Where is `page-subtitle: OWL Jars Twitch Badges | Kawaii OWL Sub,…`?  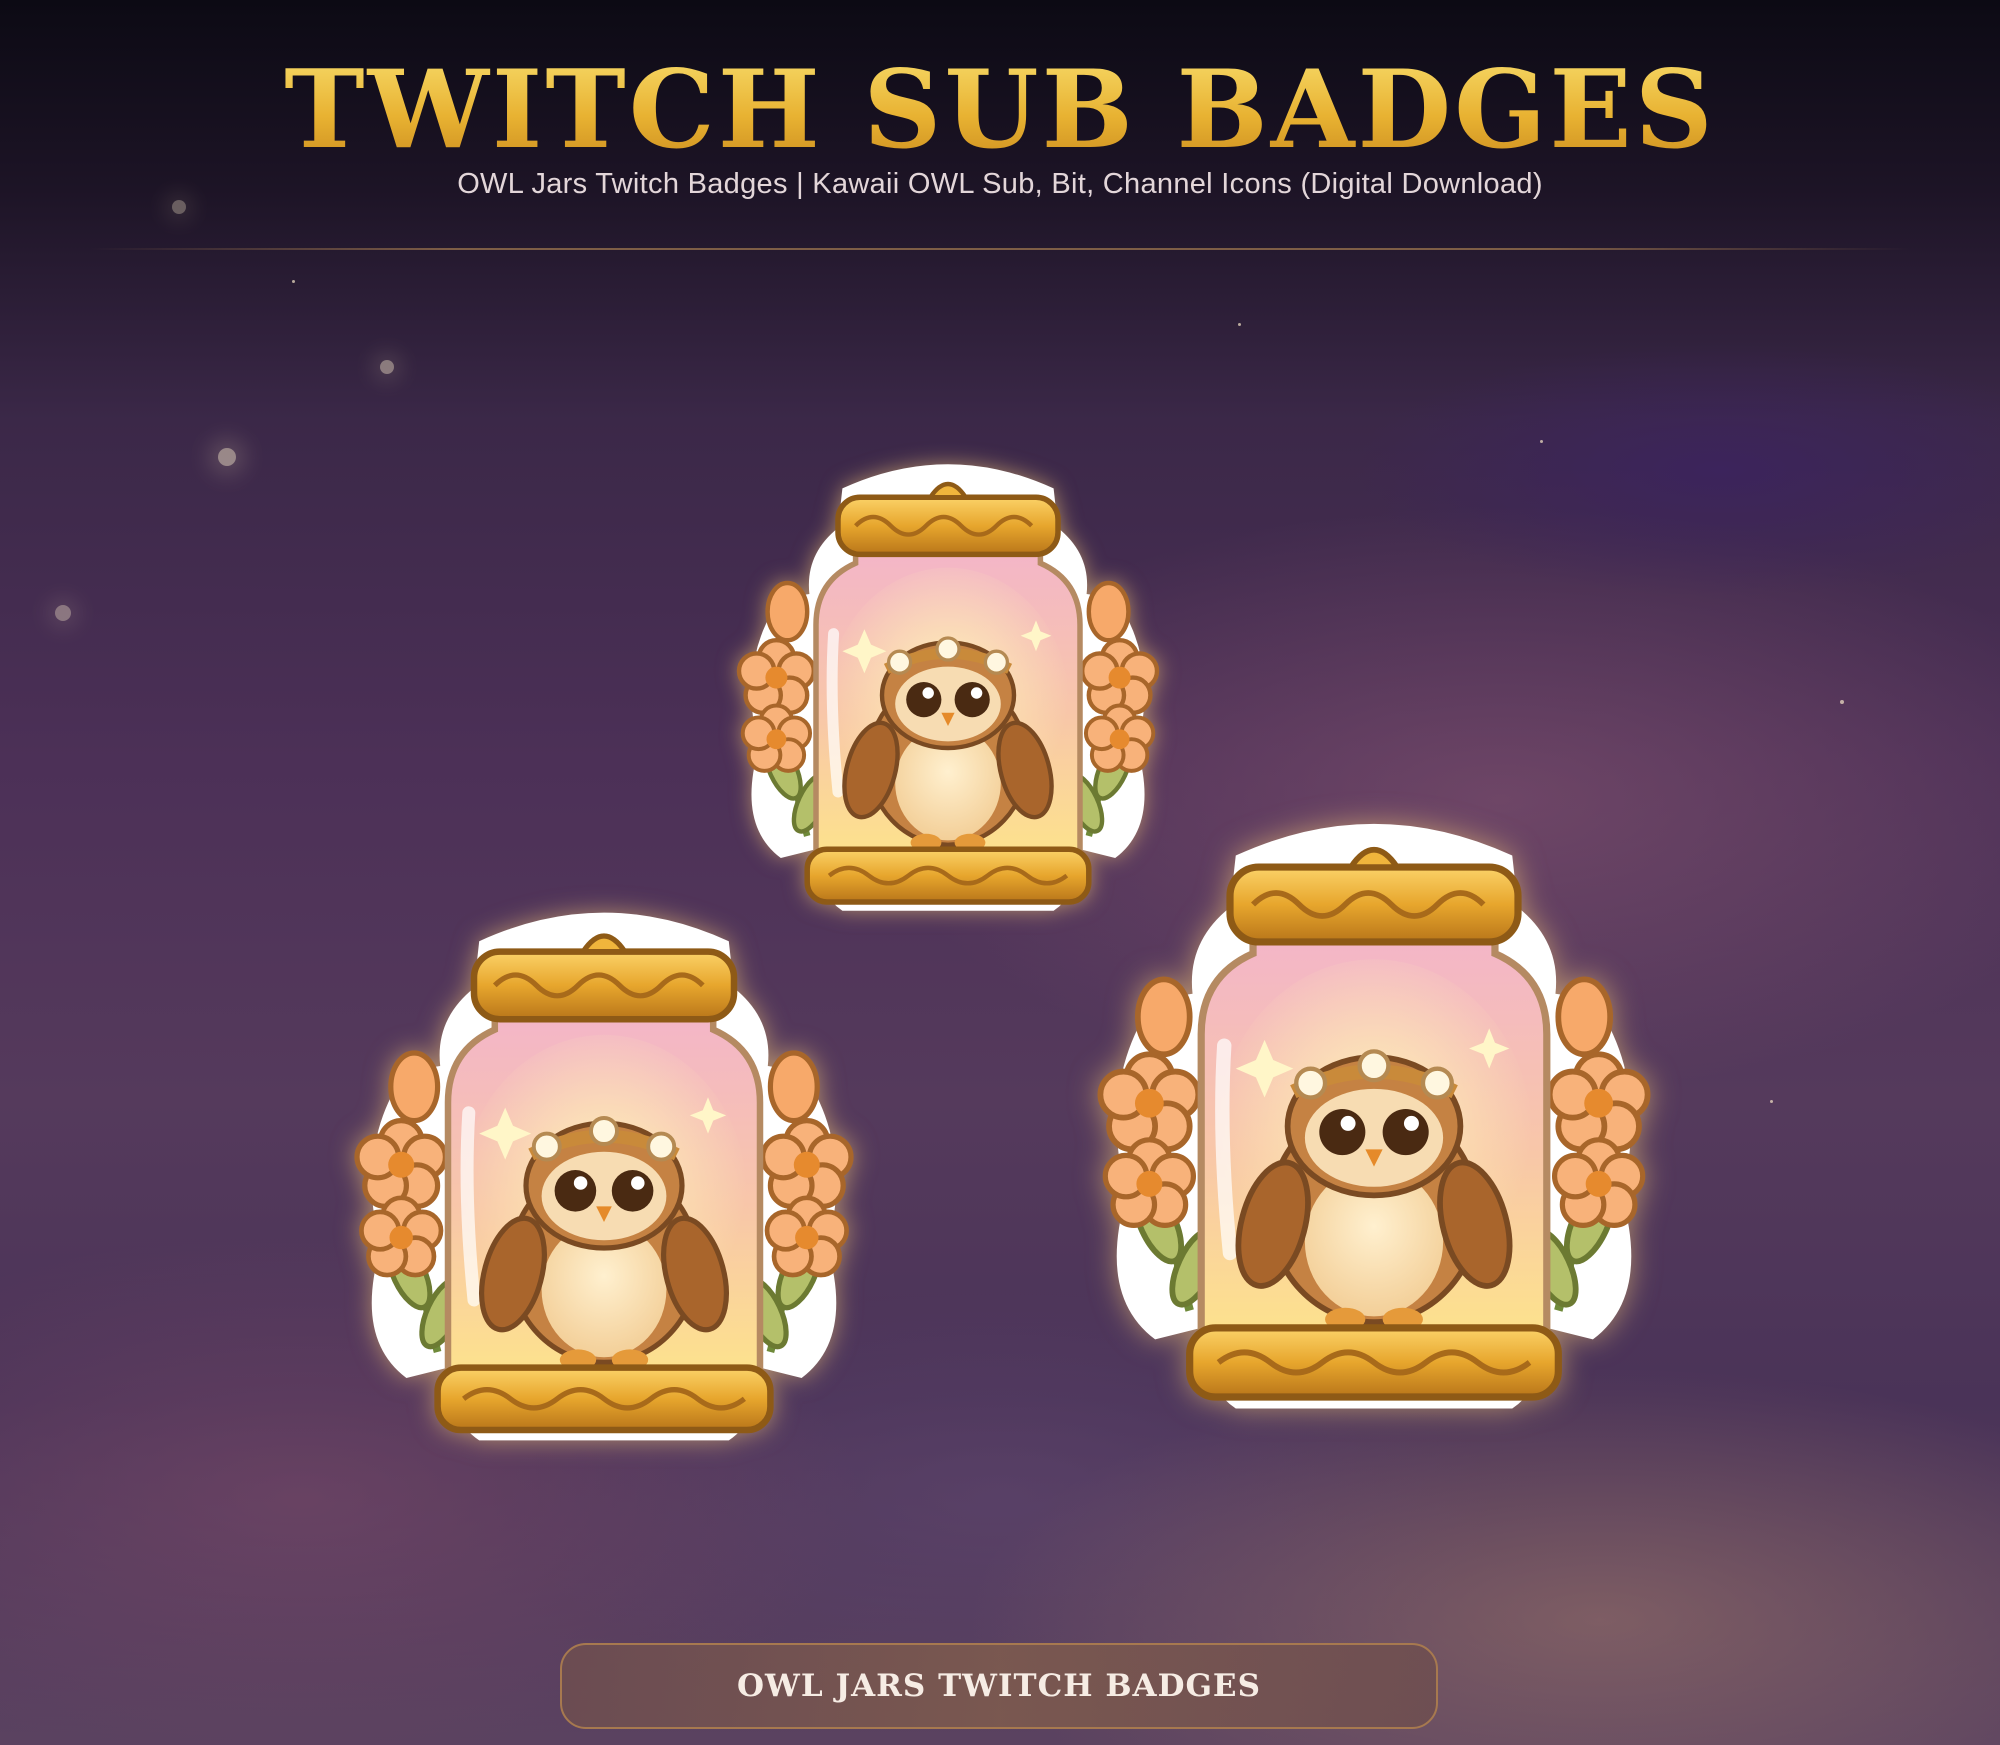
page-subtitle: OWL Jars Twitch Badges | Kawaii OWL Sub,… is located at coordinates (1000, 184).